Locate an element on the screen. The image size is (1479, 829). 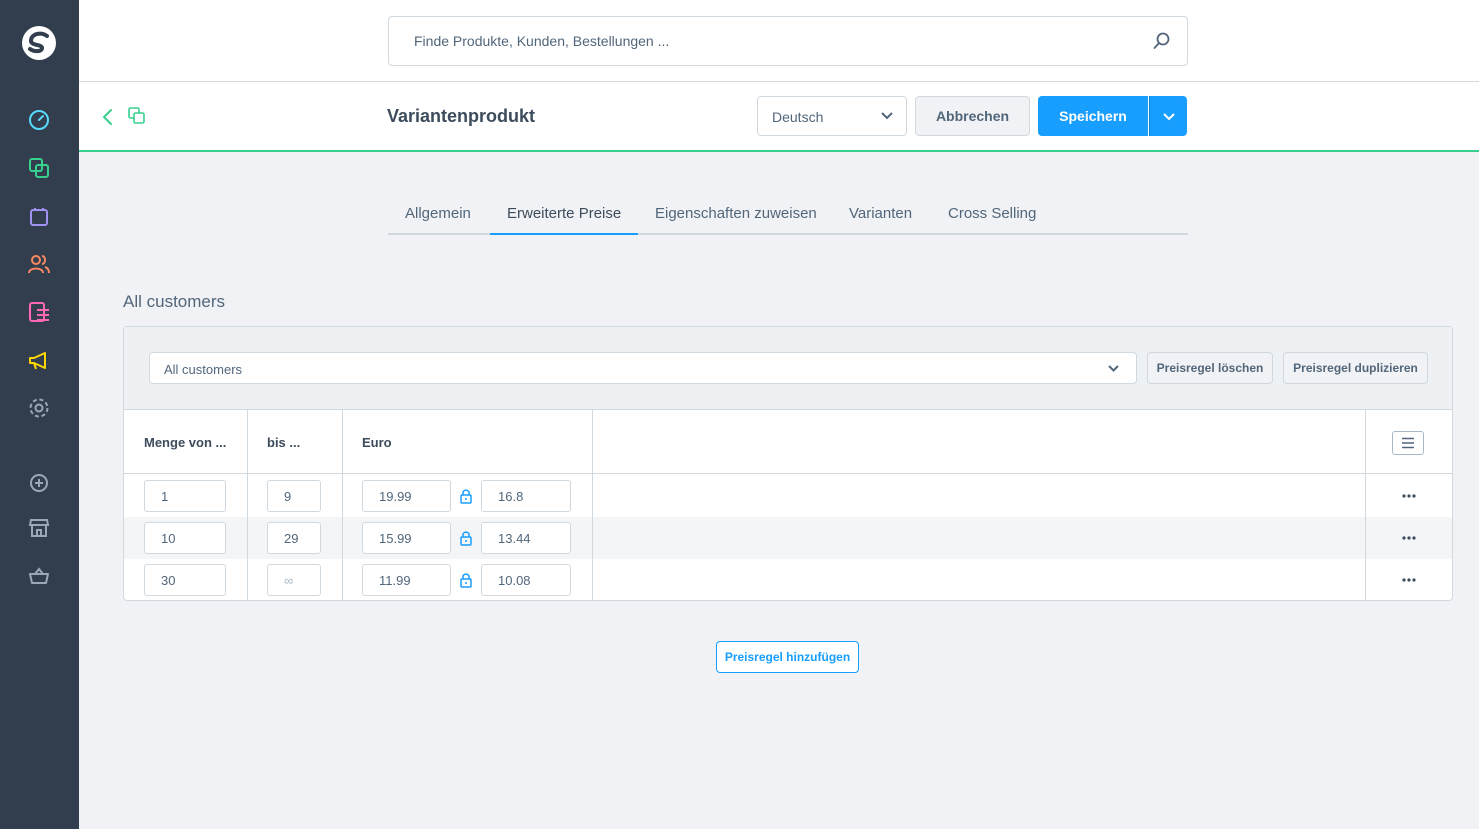
tab-cross-selling: Cross Selling is located at coordinates (992, 213).